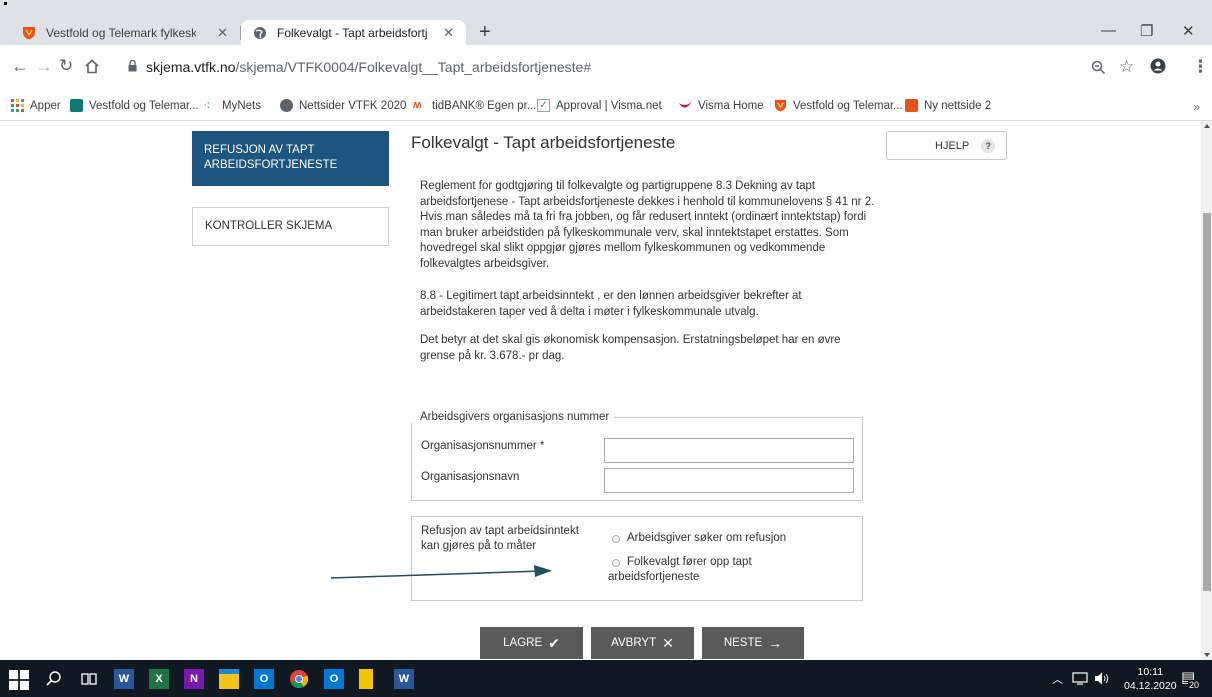 This screenshot has height=697, width=1212. What do you see at coordinates (92, 66) in the screenshot?
I see `home-icon` at bounding box center [92, 66].